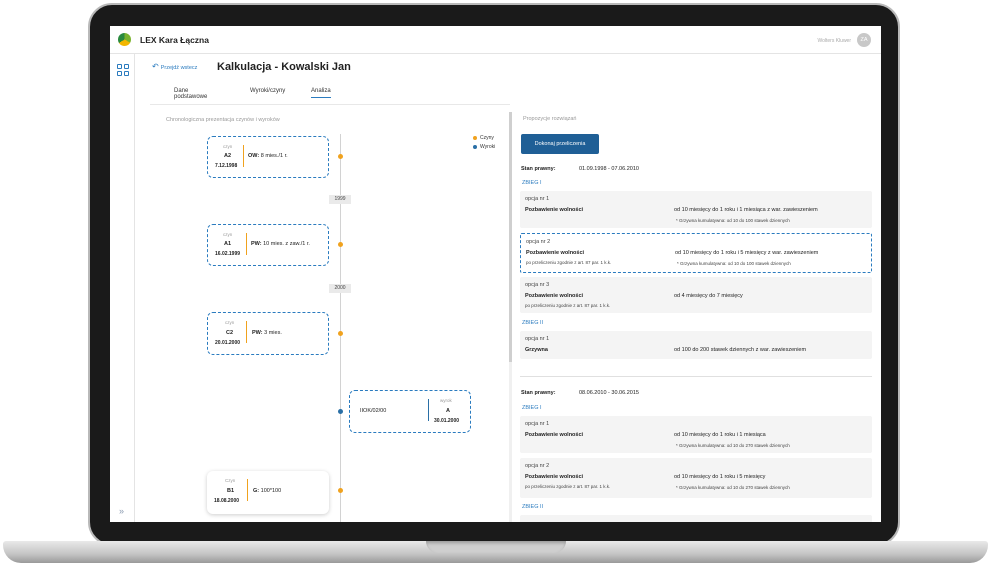  What do you see at coordinates (284, 67) in the screenshot?
I see `page-title: Kalkulacja - Kowalski Jan` at bounding box center [284, 67].